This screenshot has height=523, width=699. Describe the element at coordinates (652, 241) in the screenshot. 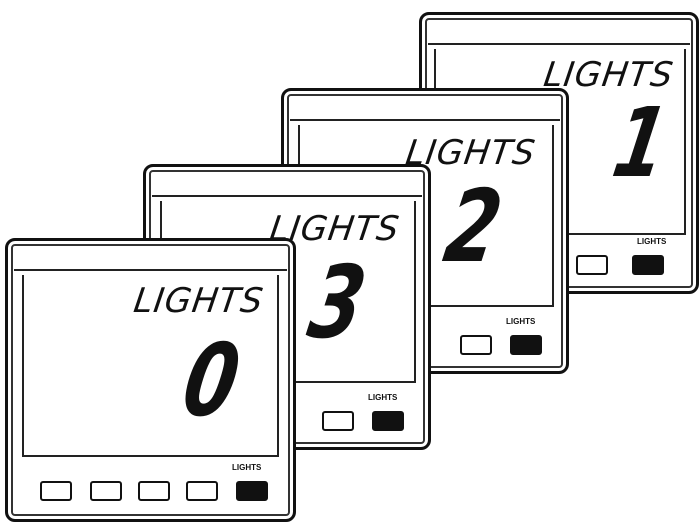

I see `unit-1-lights-button-label: LIGHTS` at that location.